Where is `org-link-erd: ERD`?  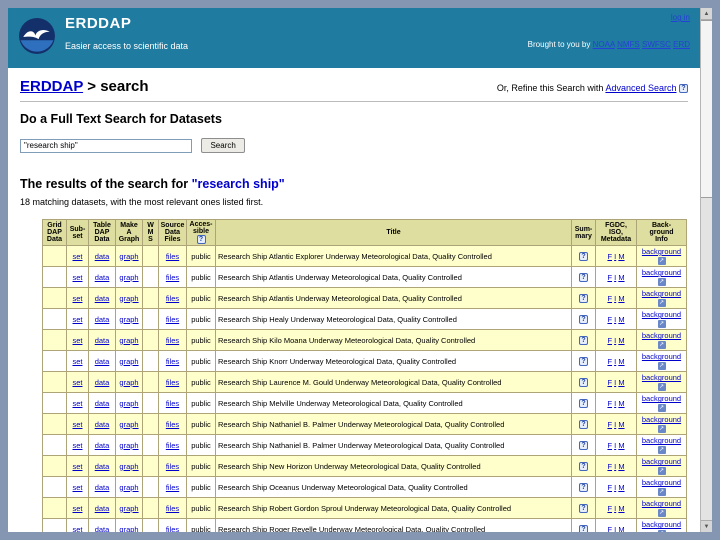
org-link-erd: ERD is located at coordinates (681, 44).